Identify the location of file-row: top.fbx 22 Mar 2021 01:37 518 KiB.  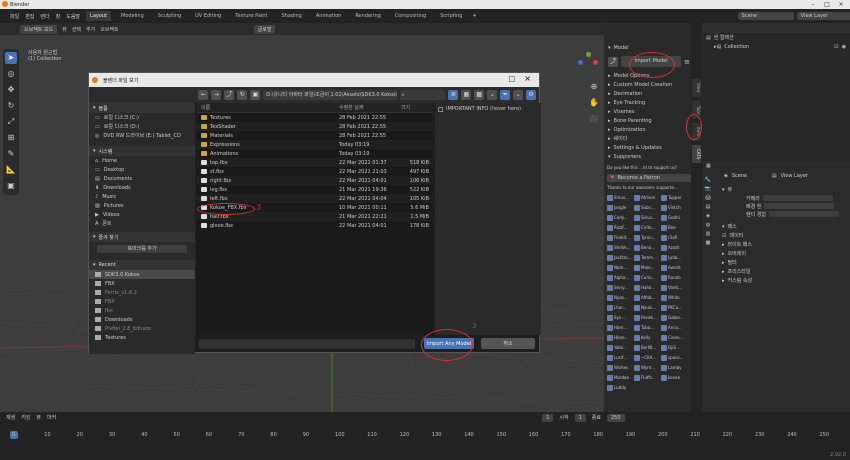
(315, 162).